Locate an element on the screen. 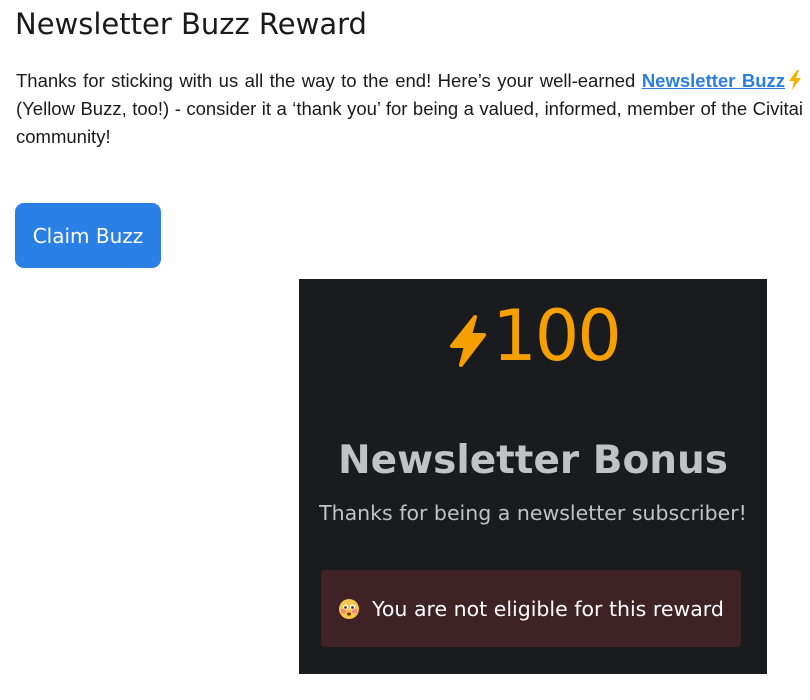  ineligible-alert: You are not eligible for this reward is located at coordinates (531, 608).